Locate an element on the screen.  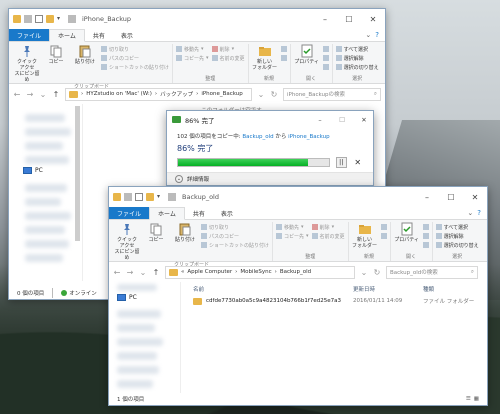
details-view-icon: ☰ is located at coordinates (468, 399).